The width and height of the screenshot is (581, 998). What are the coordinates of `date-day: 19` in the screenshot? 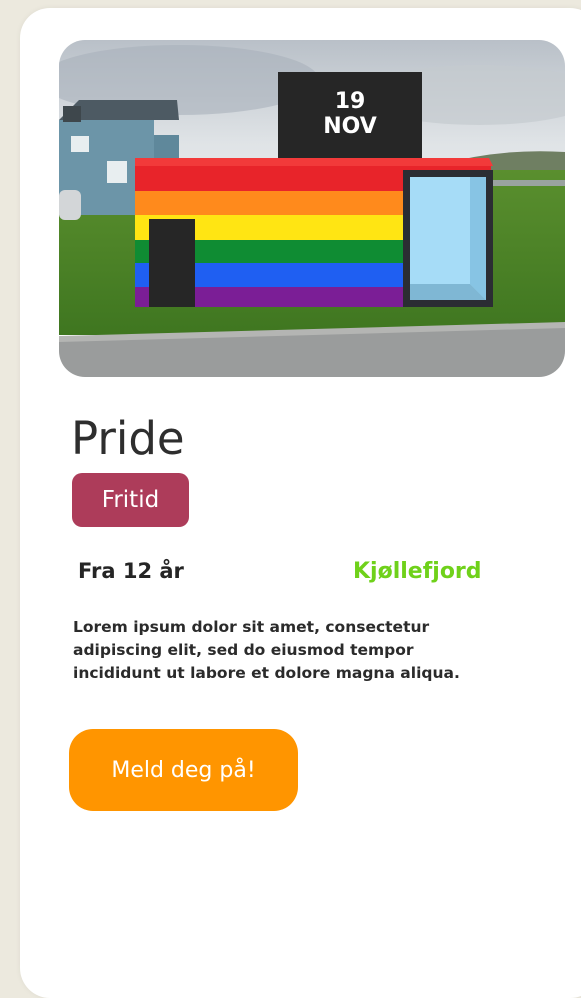 It's located at (350, 101).